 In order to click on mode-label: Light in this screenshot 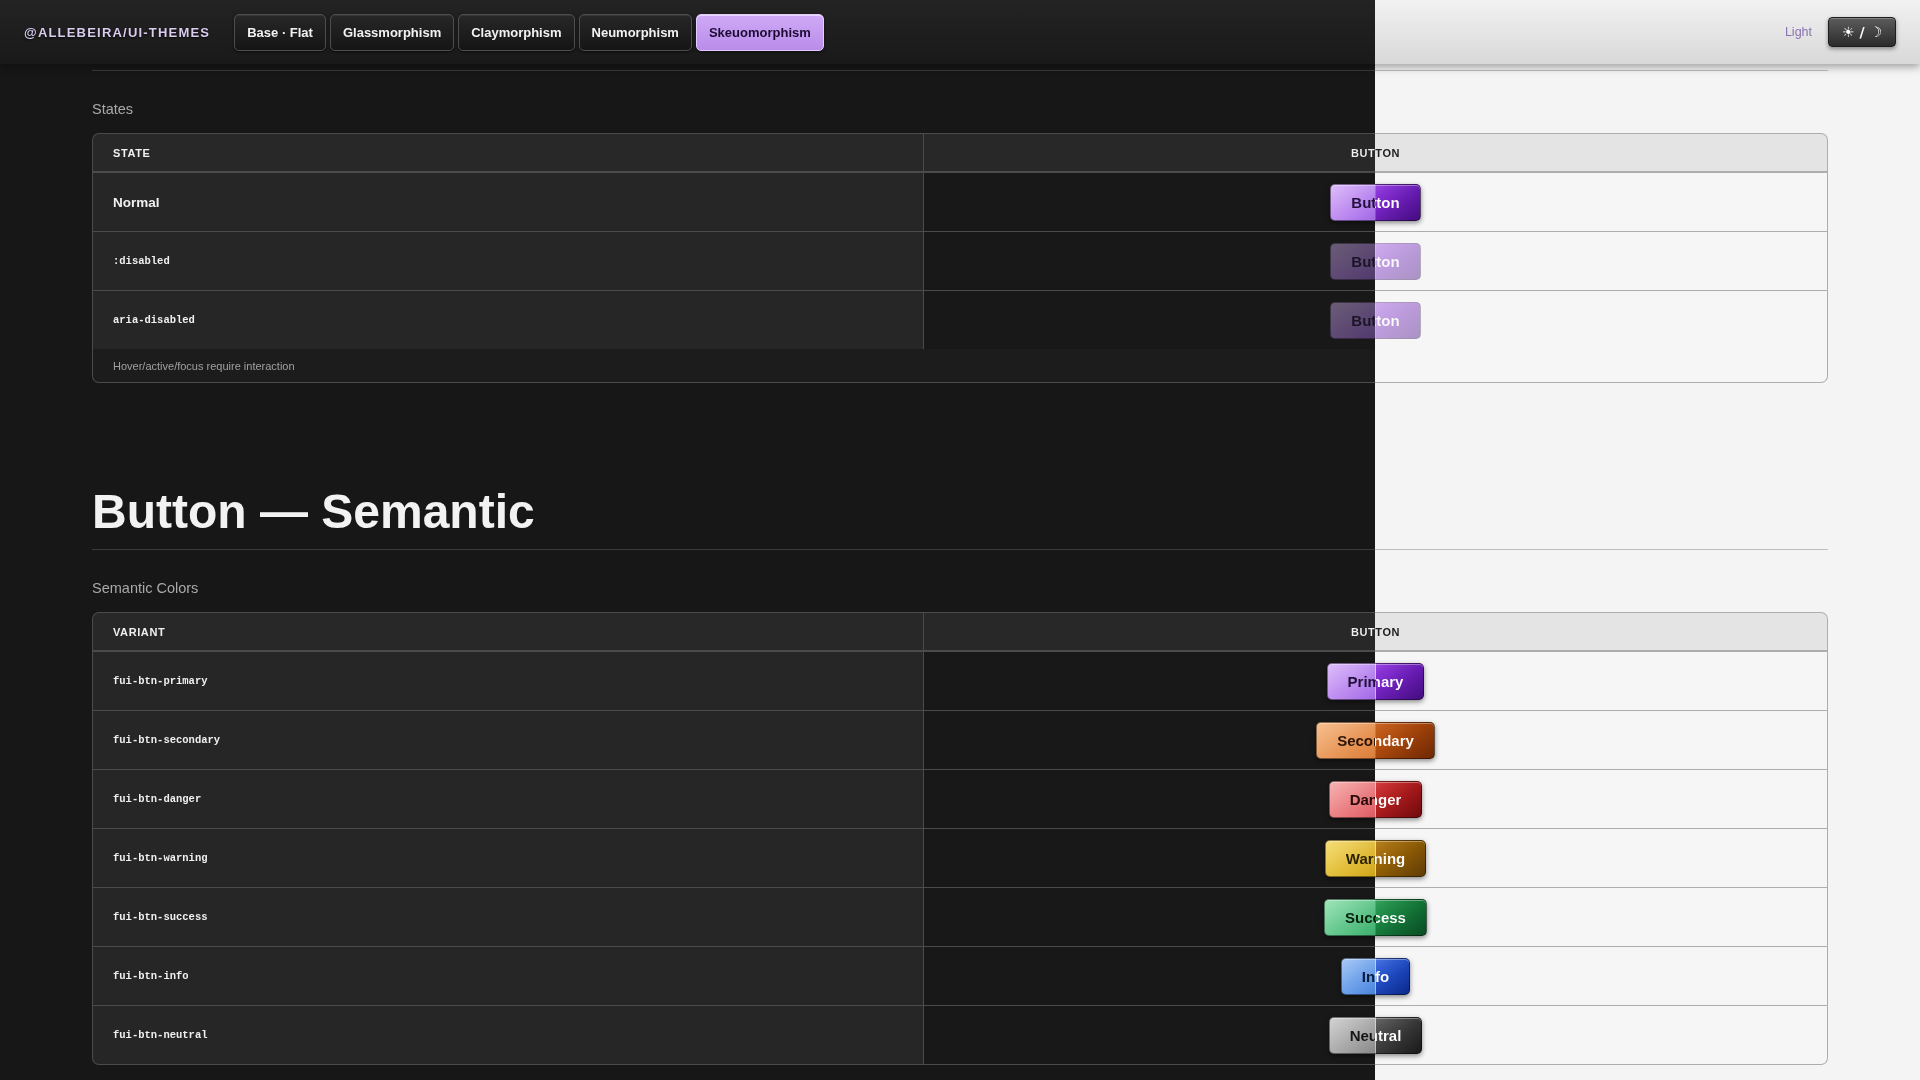, I will do `click(1798, 32)`.